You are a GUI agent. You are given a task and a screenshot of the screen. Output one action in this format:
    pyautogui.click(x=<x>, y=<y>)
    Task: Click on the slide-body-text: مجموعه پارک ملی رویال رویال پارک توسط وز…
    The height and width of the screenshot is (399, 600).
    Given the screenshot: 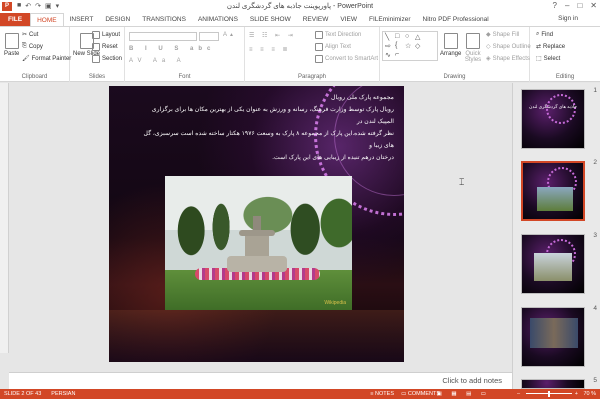 What is the action you would take?
    pyautogui.click(x=265, y=128)
    